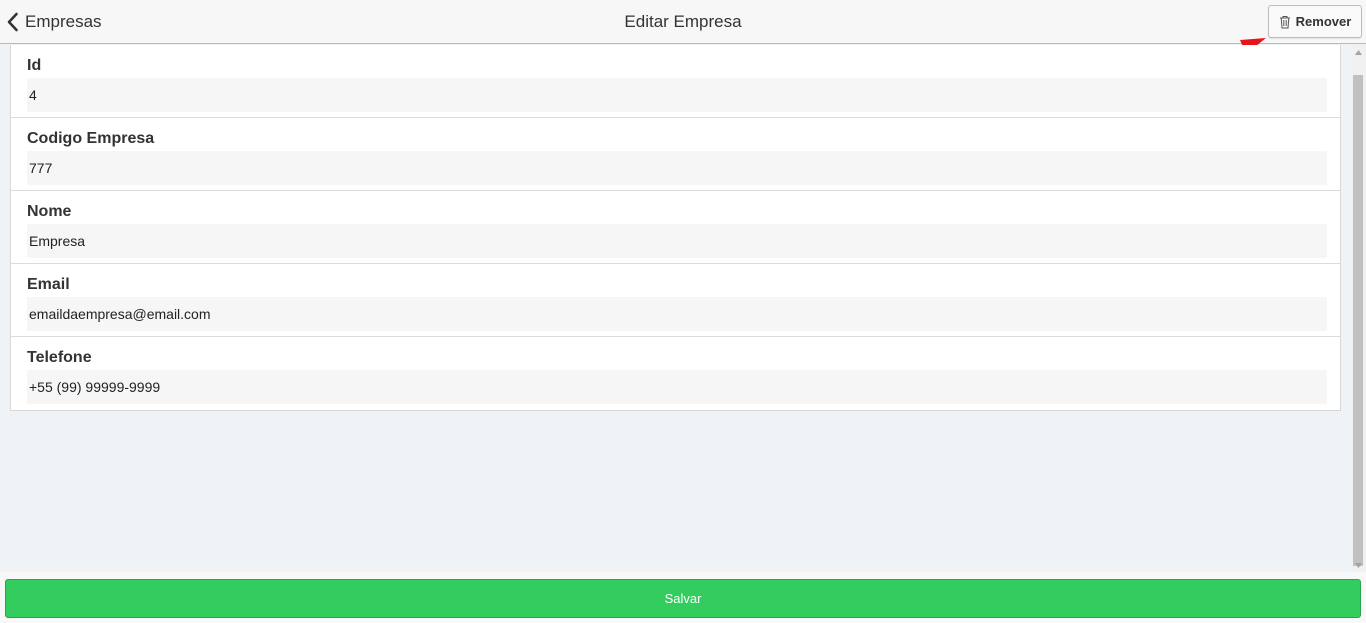 The width and height of the screenshot is (1366, 623). I want to click on field-telefone: Telefone, so click(675, 373).